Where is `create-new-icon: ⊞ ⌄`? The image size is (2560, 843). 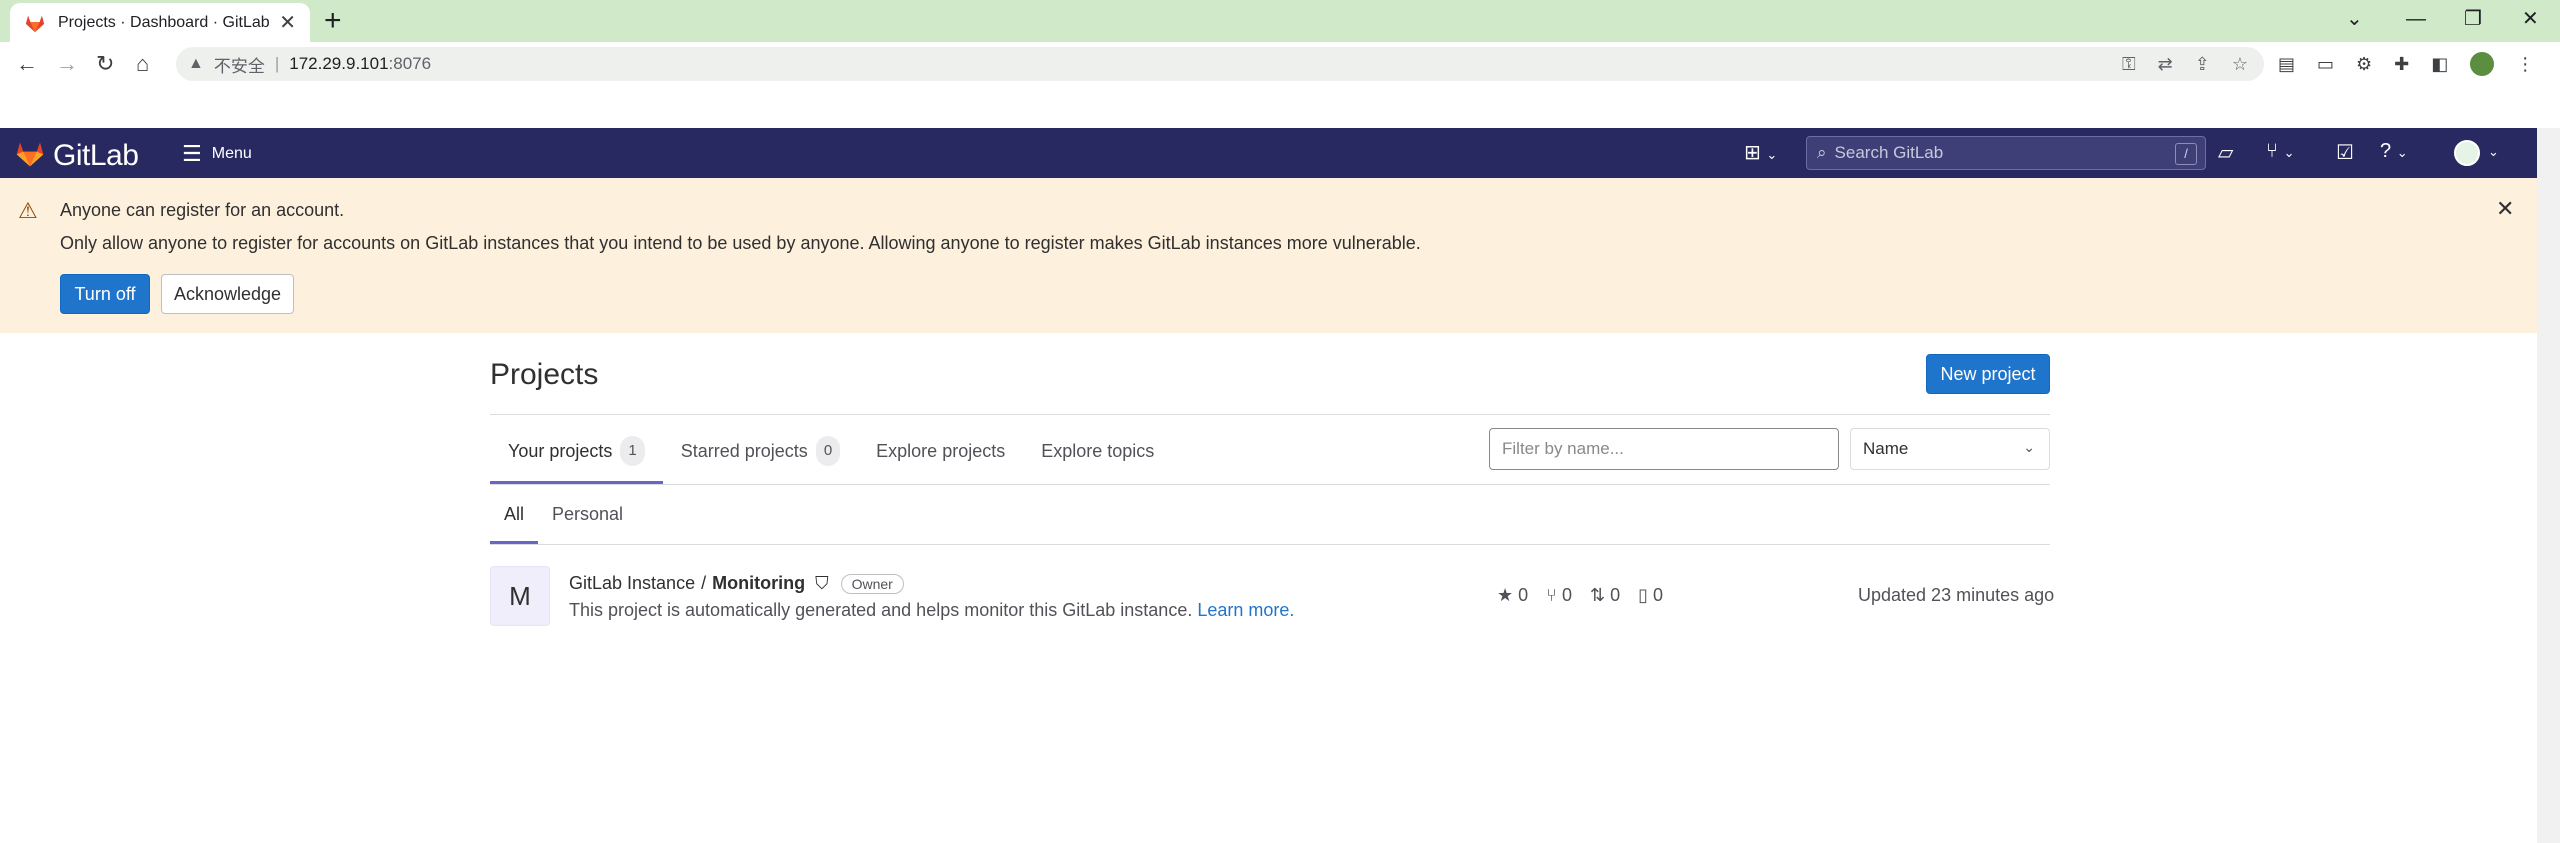 create-new-icon: ⊞ ⌄ is located at coordinates (1760, 152).